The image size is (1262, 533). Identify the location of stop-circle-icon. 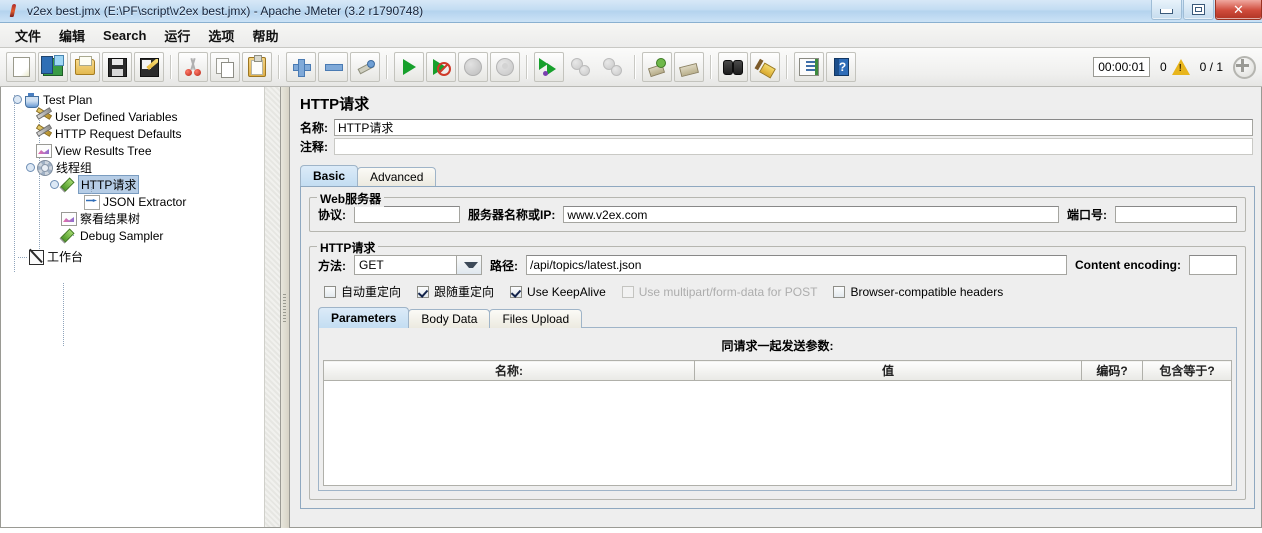
(473, 67).